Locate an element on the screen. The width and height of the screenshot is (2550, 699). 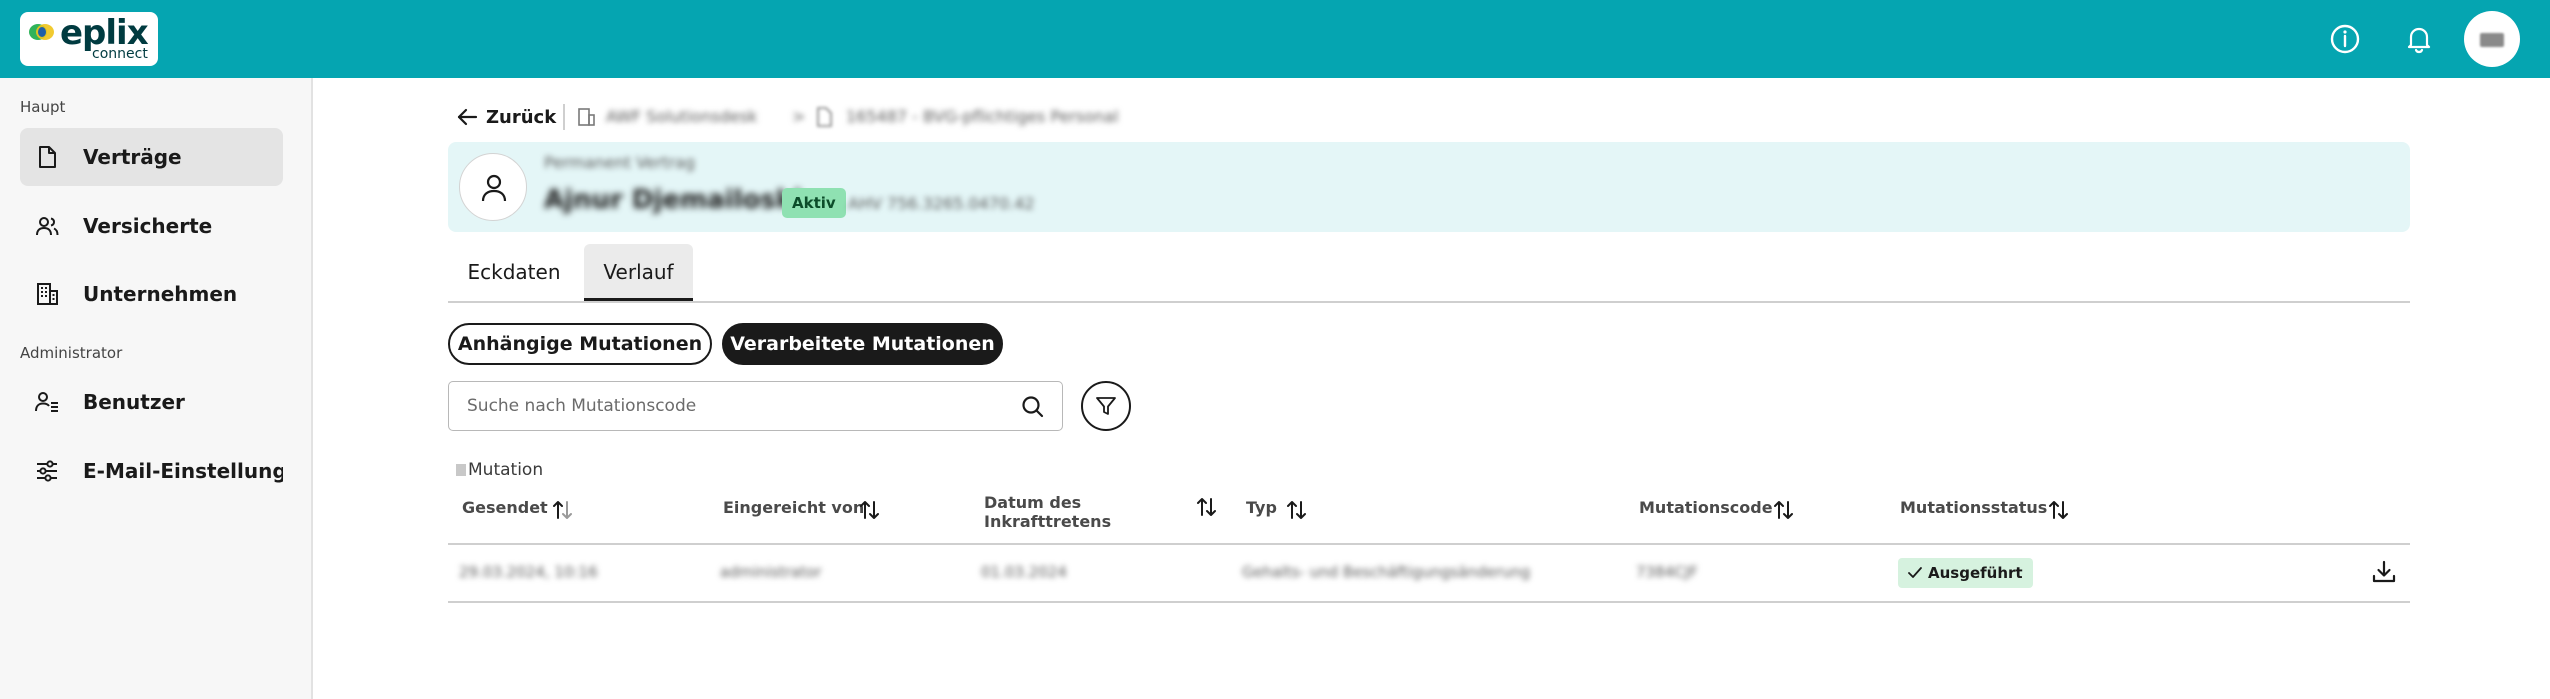
column-header-datum-inkrafttreten: Datum des Inkrafttretens is located at coordinates (1100, 512).